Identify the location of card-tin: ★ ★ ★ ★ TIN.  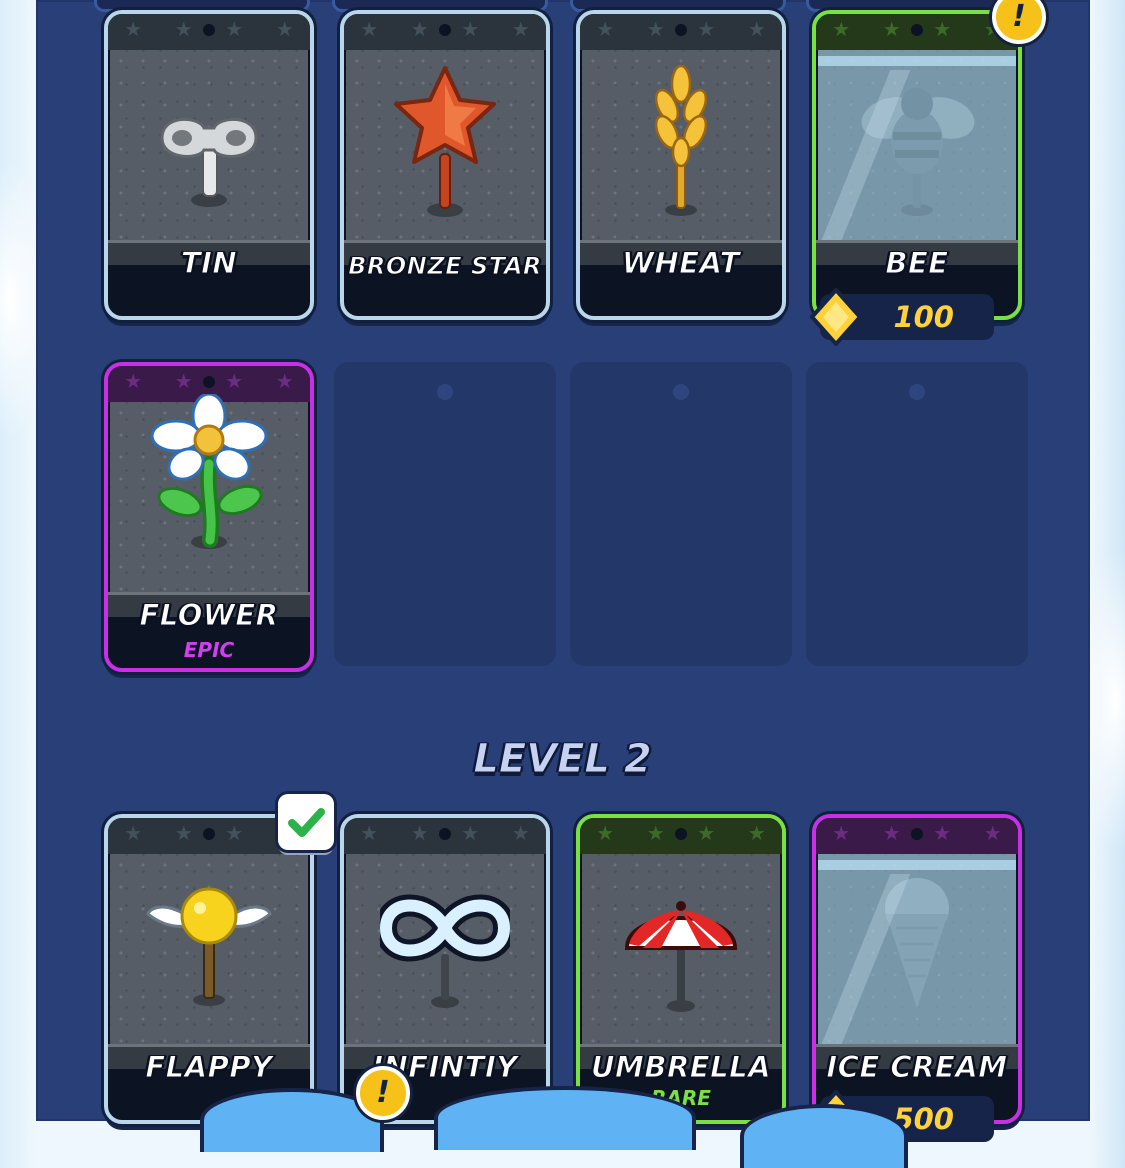
(209, 165).